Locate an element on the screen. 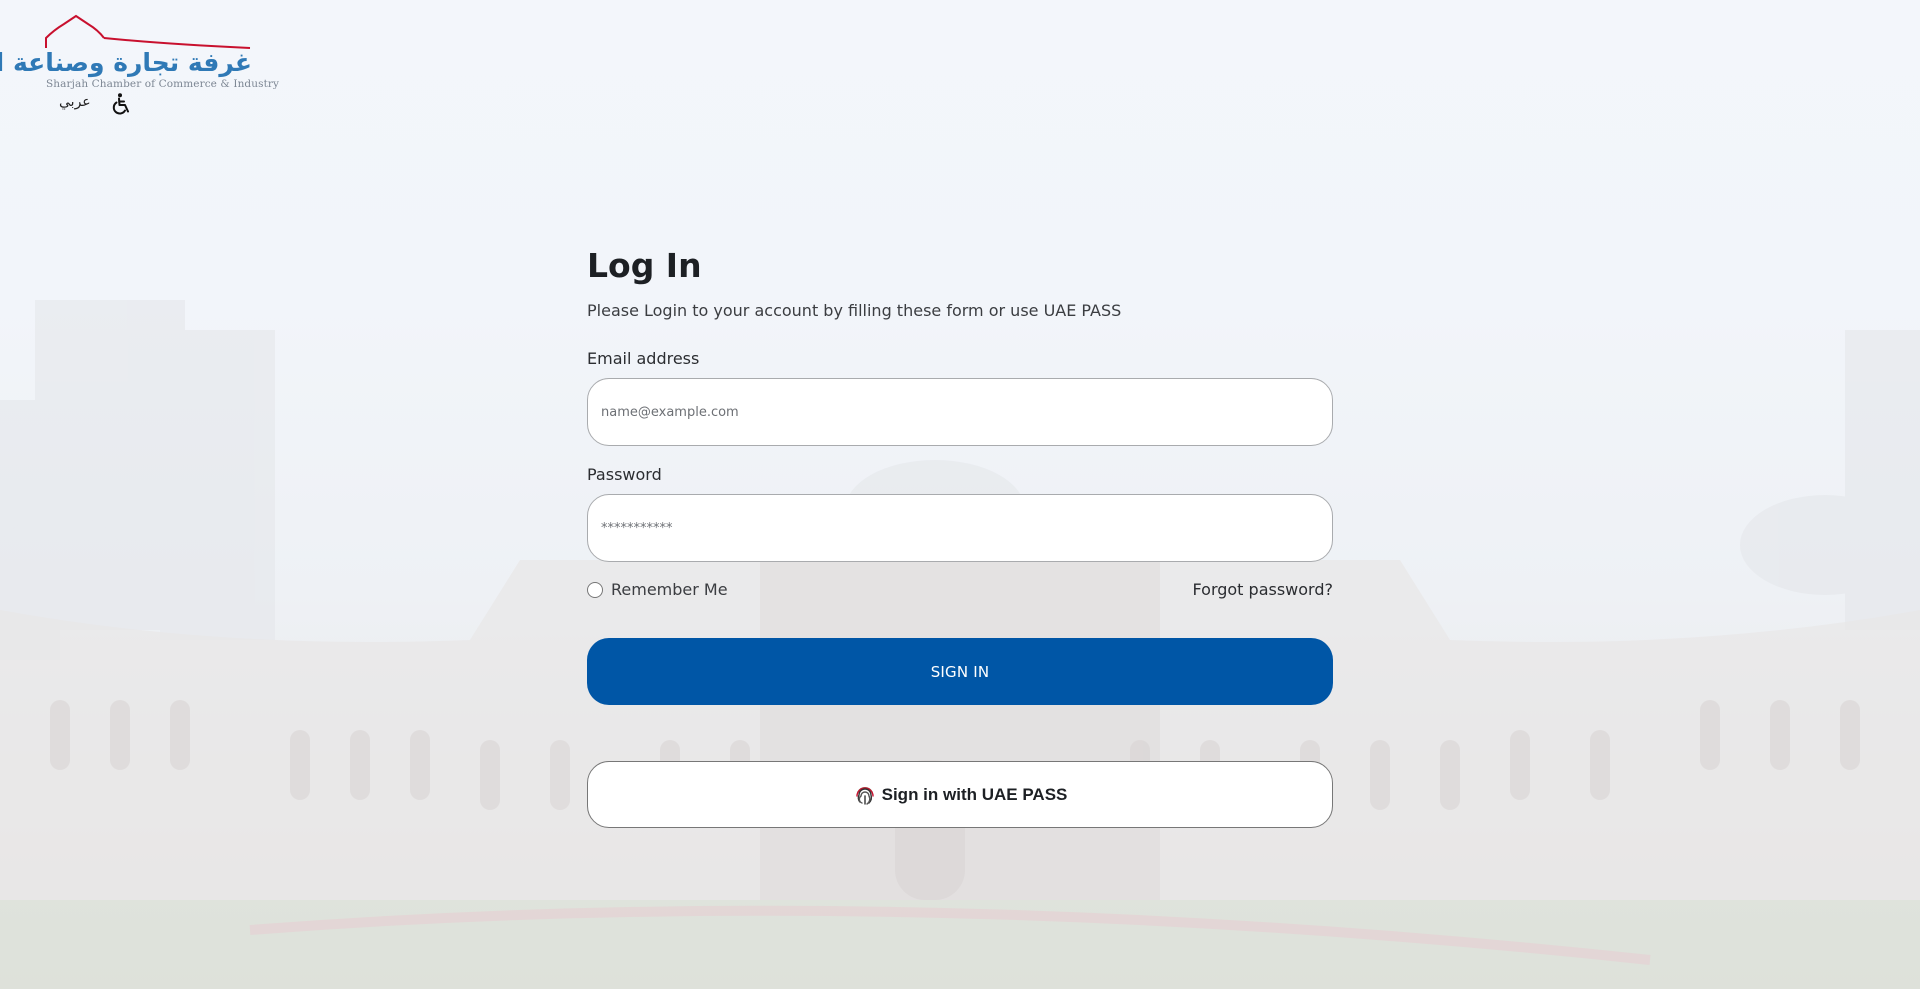 The height and width of the screenshot is (989, 1920). remember-me-label: Remember Me is located at coordinates (669, 589).